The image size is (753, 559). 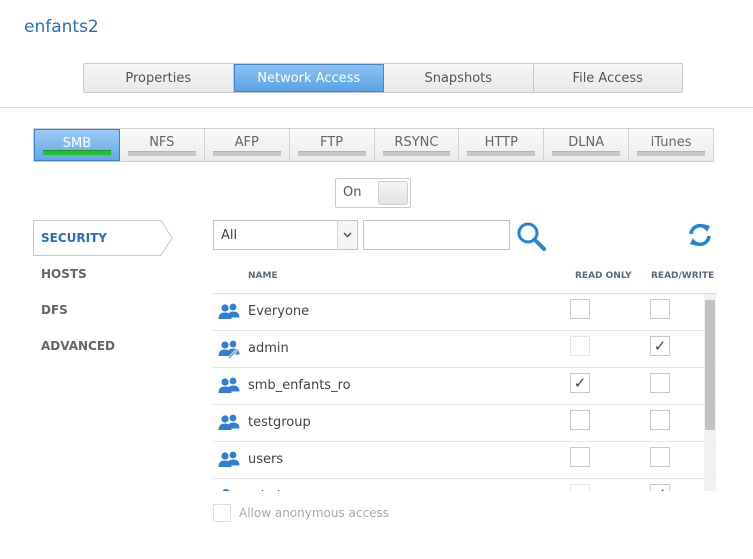 I want to click on table-row: smb_enfants_ro ✓, so click(x=465, y=386).